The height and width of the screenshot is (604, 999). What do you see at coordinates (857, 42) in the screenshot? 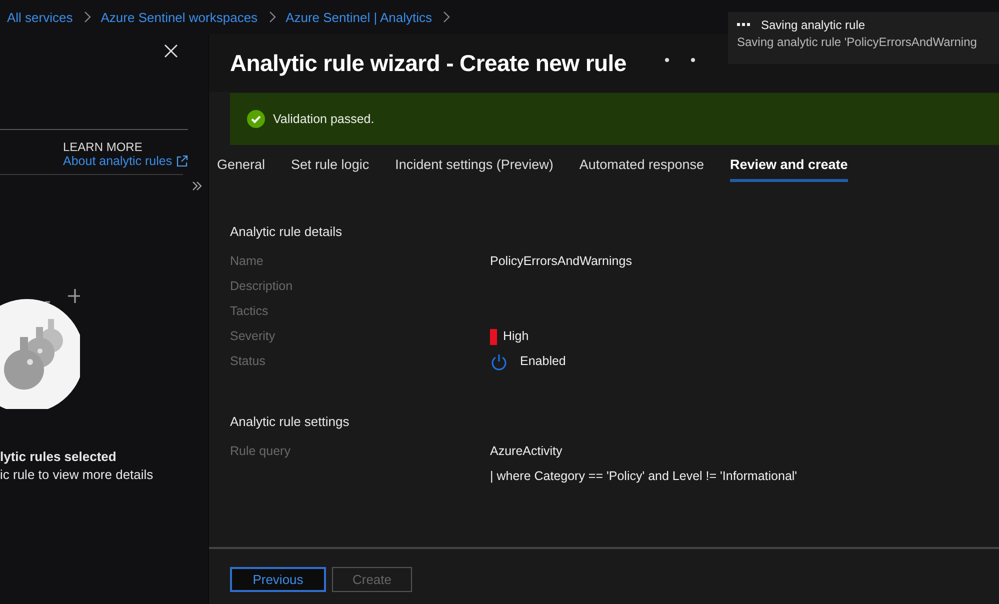
I see `toast-message: Saving analytic rule 'PolicyErrorsAndWarning` at bounding box center [857, 42].